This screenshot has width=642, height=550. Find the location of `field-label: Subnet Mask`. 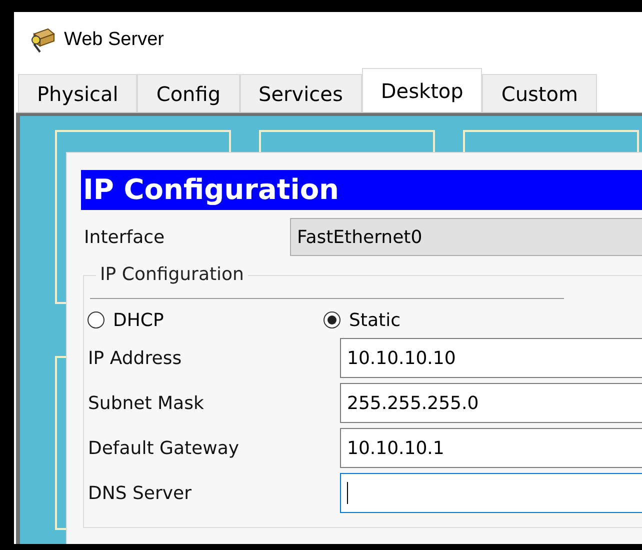

field-label: Subnet Mask is located at coordinates (146, 403).